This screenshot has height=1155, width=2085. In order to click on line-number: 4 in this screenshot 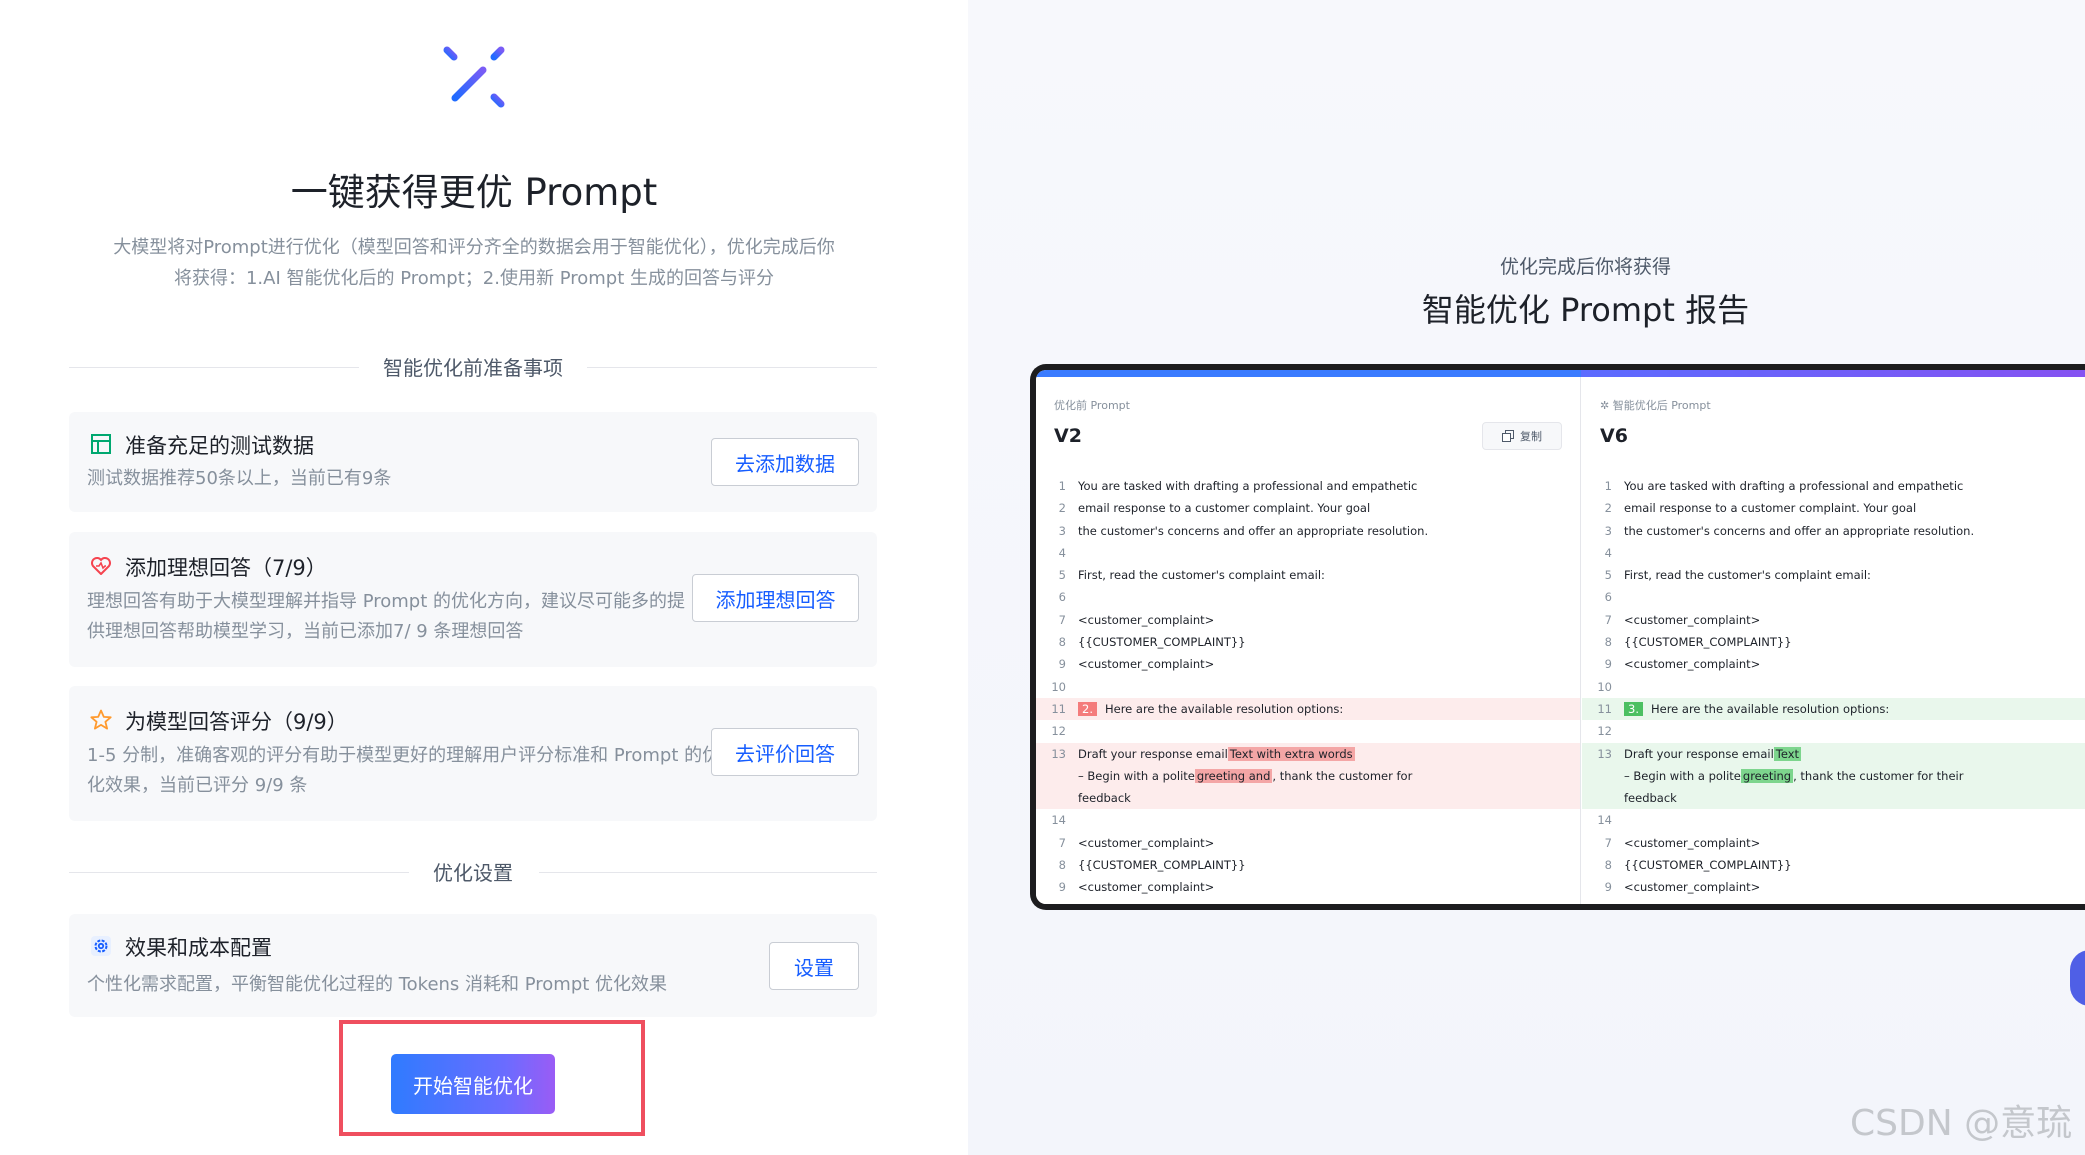, I will do `click(1062, 552)`.